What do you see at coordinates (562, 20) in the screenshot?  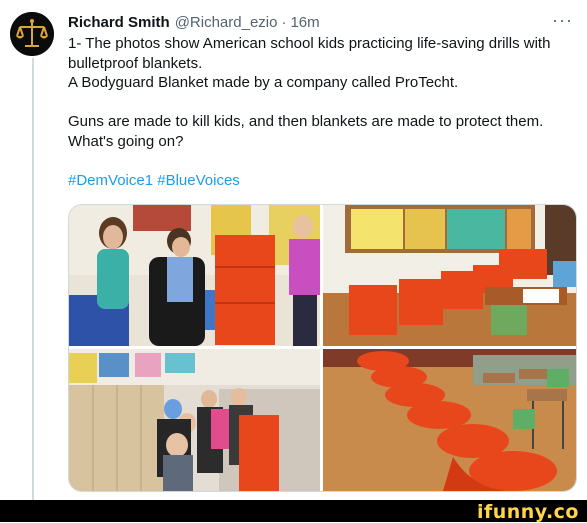 I see `more-options-icon: ···` at bounding box center [562, 20].